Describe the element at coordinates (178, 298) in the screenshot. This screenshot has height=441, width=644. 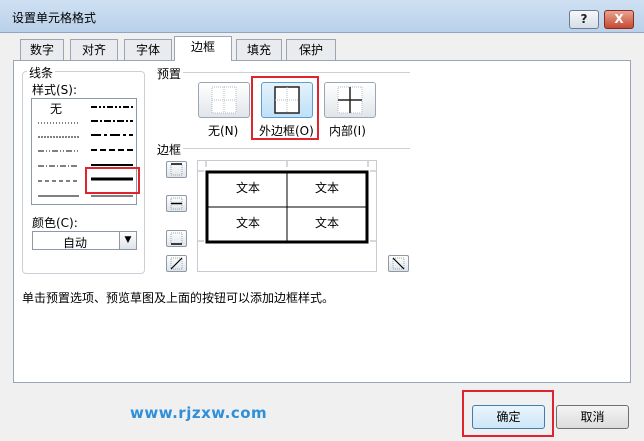
I see `hint-text: 单击预置选项、预览草图及上面的按钮可以添加边框样式。` at that location.